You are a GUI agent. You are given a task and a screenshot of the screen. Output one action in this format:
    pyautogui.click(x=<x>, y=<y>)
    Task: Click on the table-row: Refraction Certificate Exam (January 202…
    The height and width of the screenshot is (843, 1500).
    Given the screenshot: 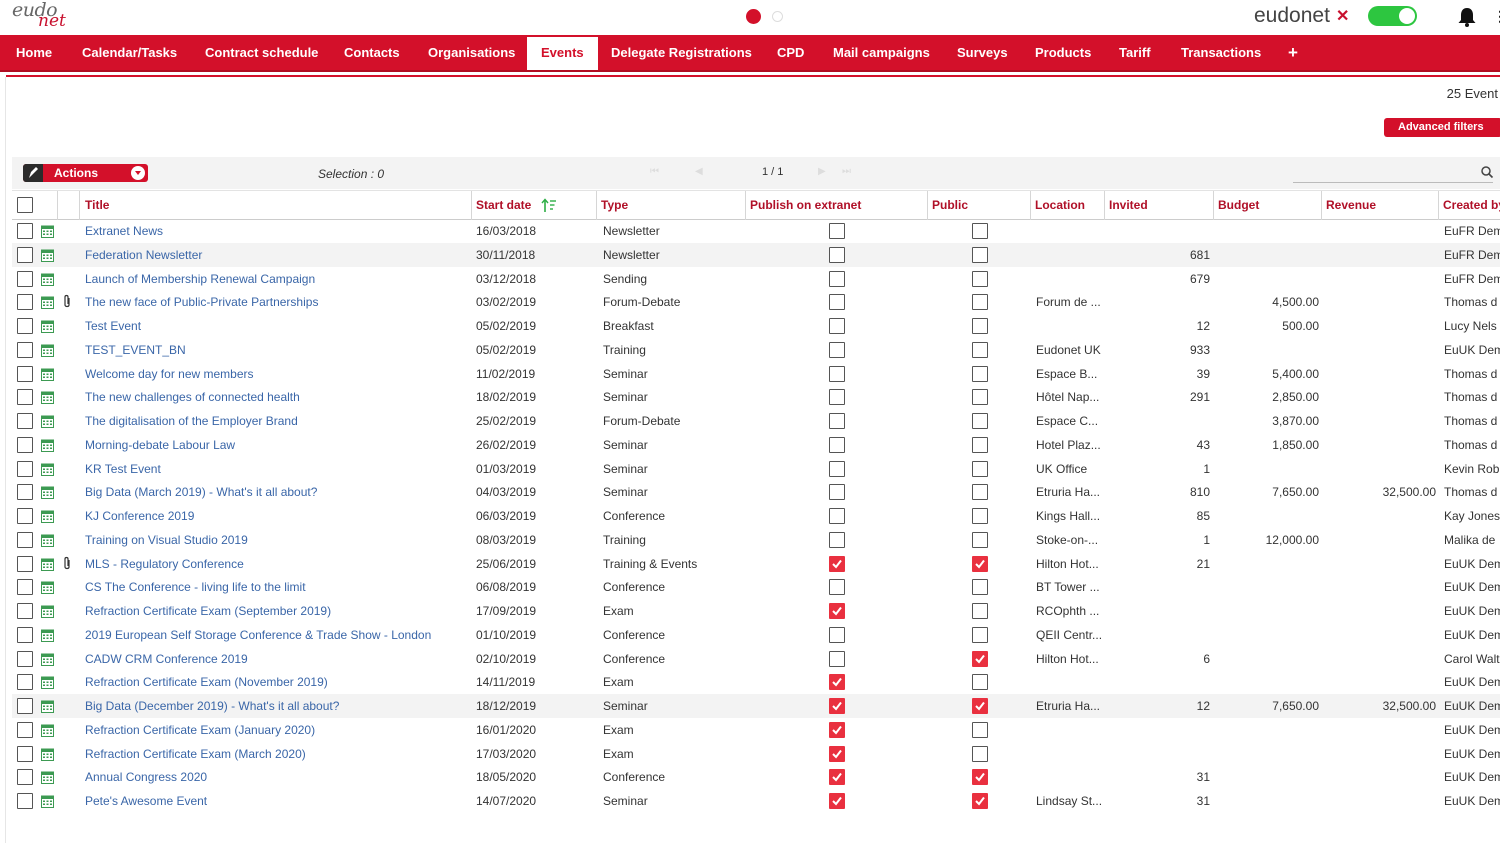 What is the action you would take?
    pyautogui.click(x=756, y=730)
    